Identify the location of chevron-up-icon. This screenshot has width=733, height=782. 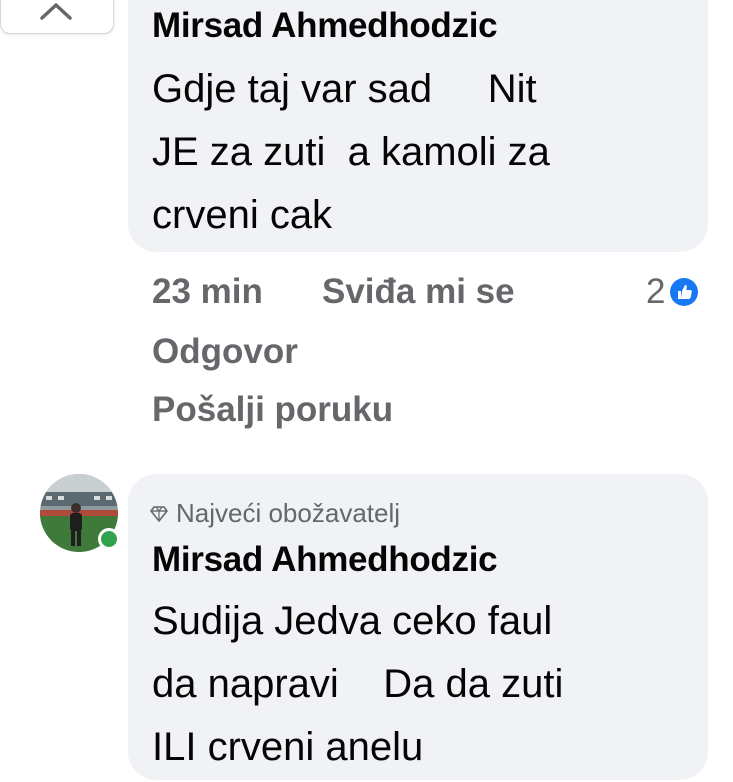
(56, 11).